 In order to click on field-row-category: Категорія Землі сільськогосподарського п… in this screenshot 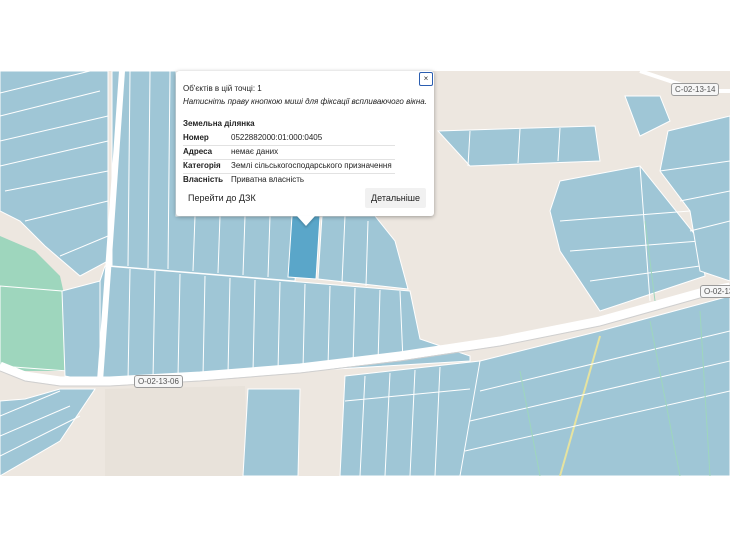, I will do `click(289, 167)`.